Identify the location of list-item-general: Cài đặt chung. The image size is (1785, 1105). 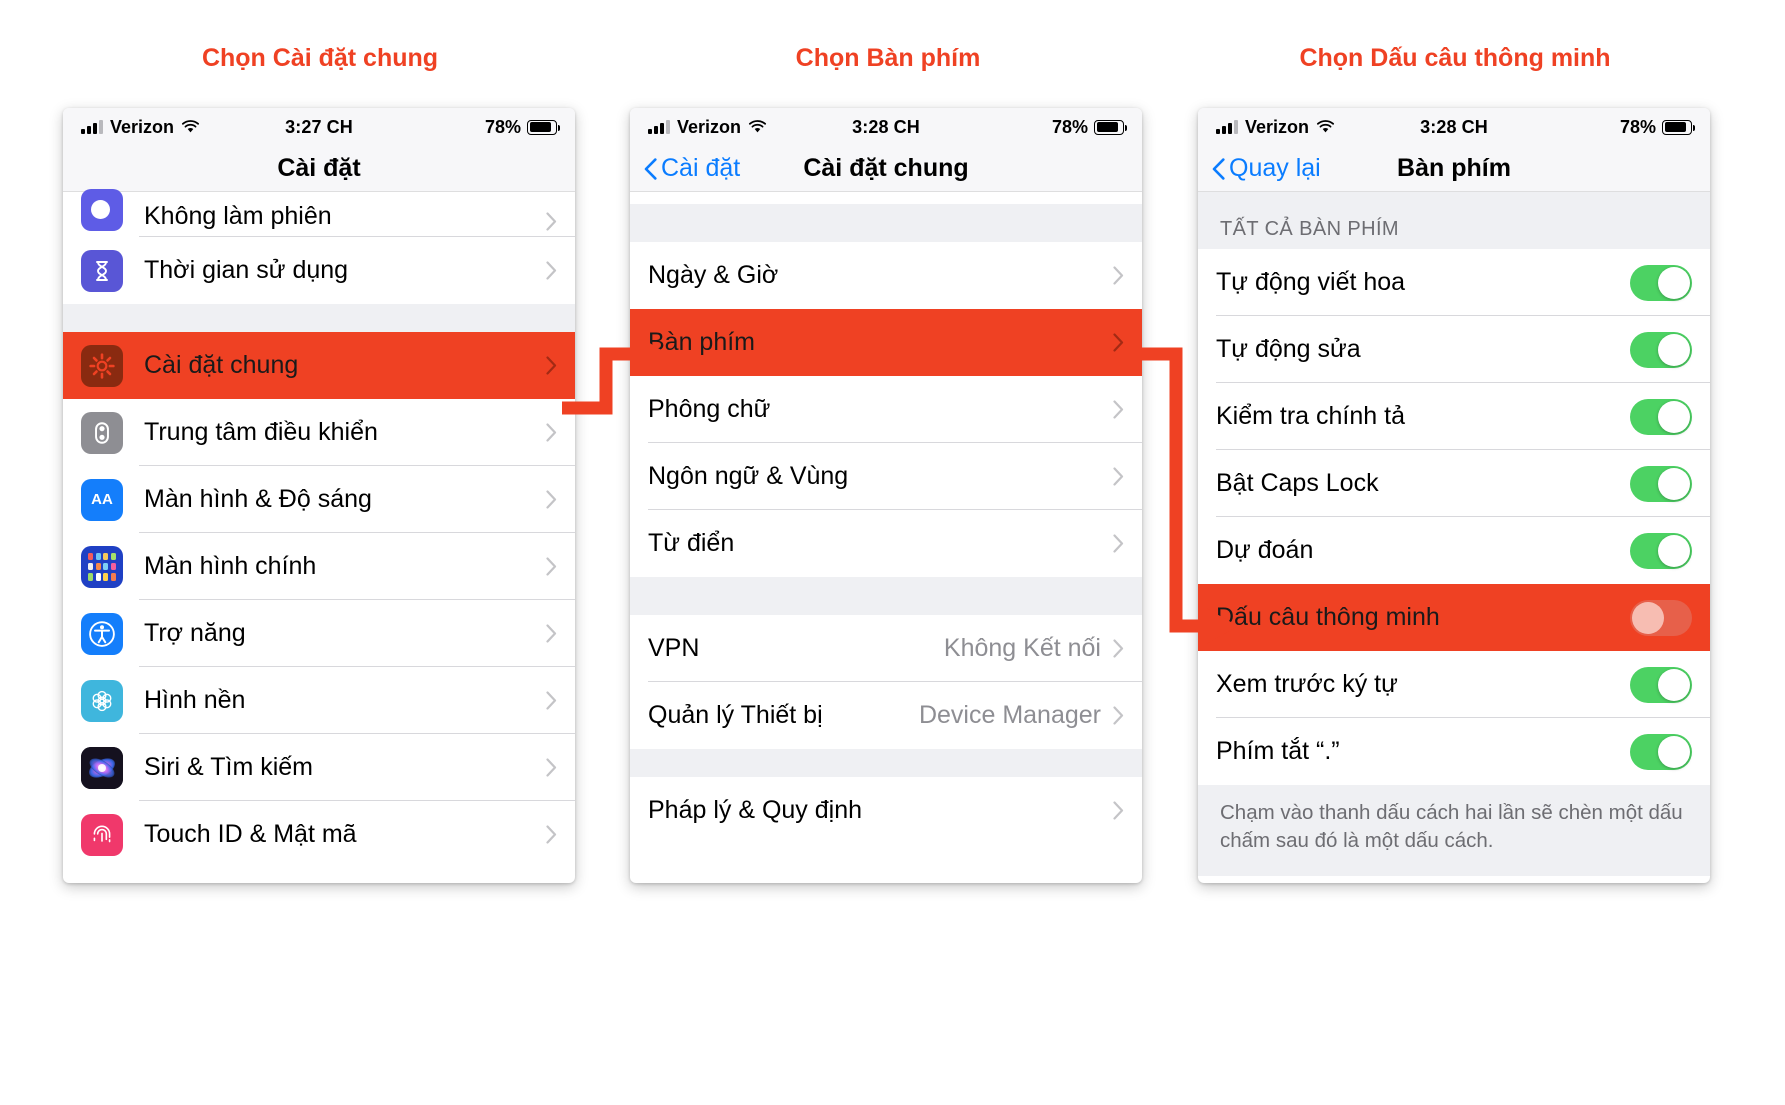
(319, 365).